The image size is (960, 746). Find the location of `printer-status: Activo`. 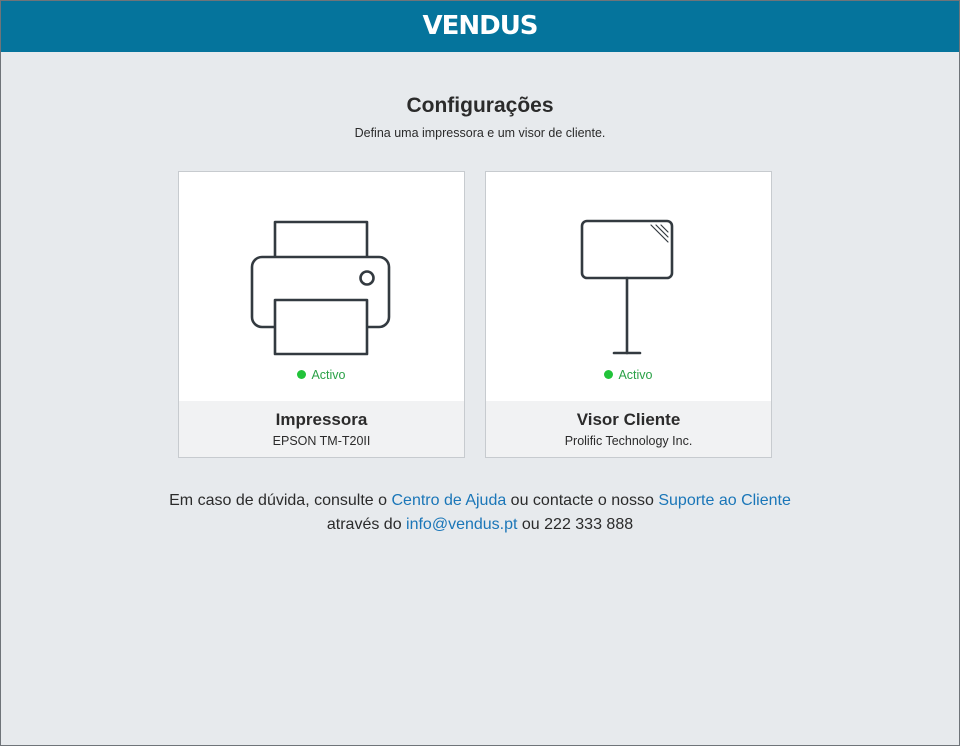

printer-status: Activo is located at coordinates (321, 375).